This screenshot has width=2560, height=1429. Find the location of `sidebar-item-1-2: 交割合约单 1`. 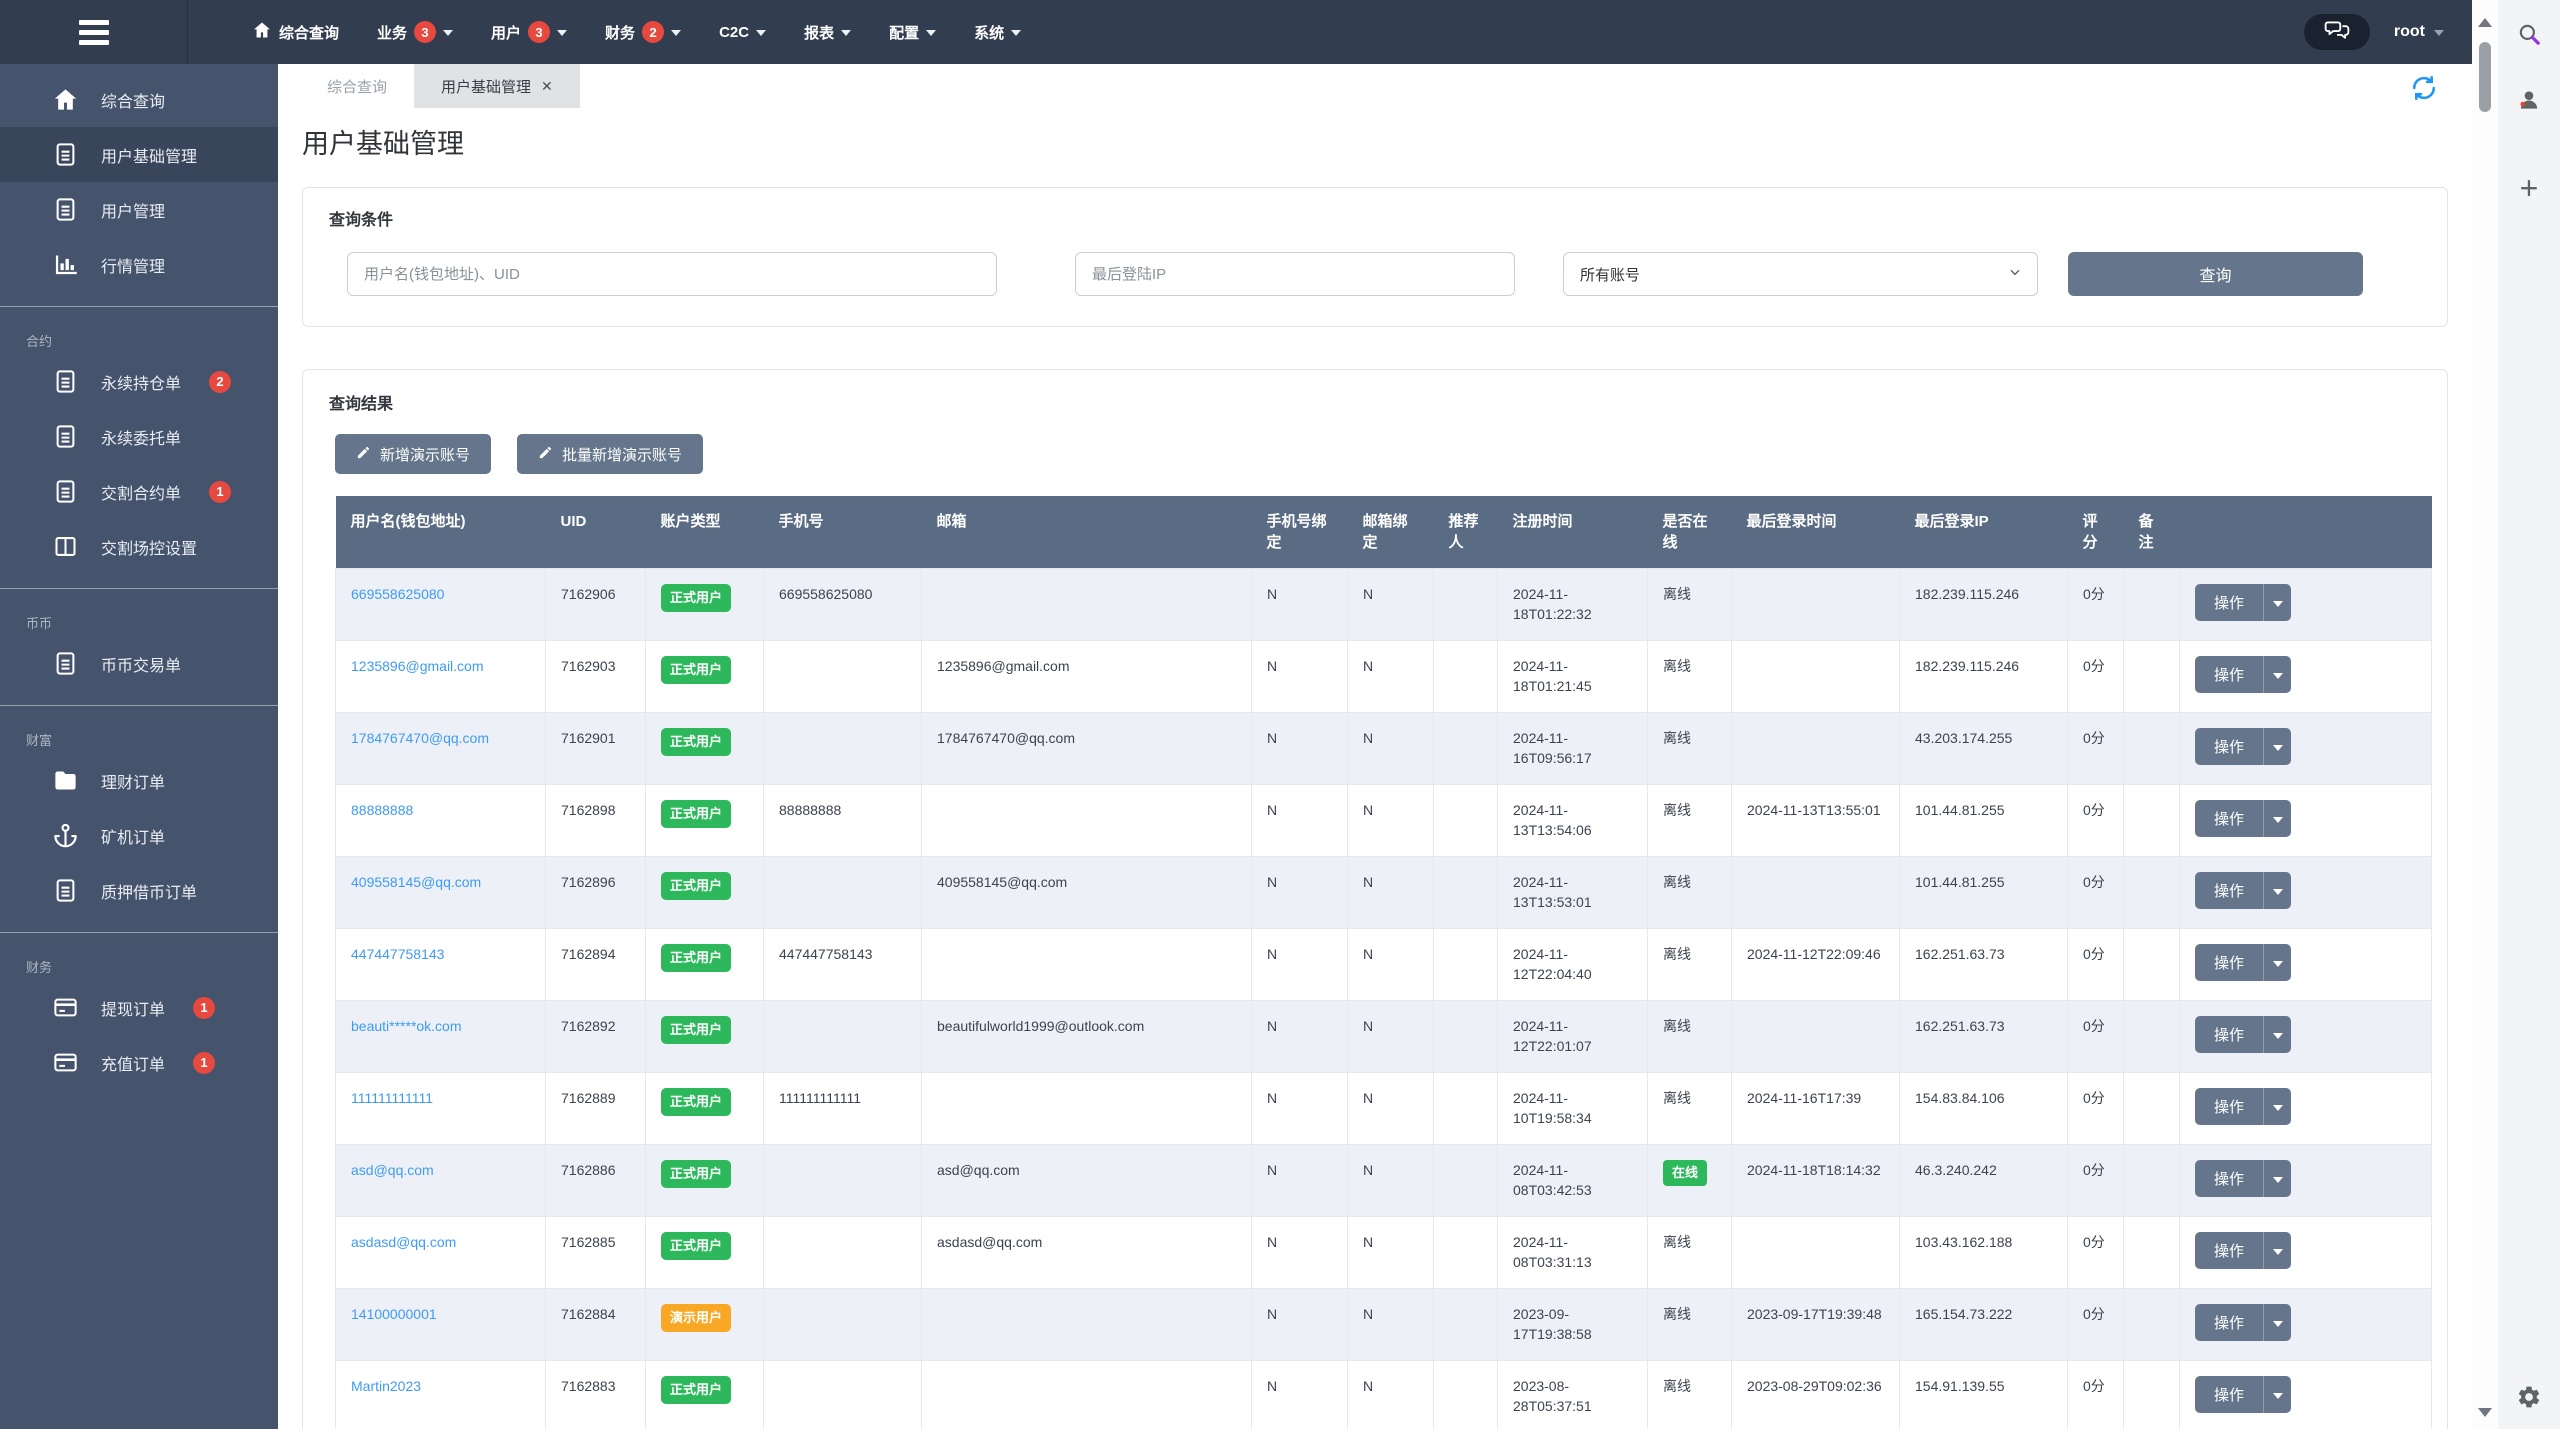

sidebar-item-1-2: 交割合约单 1 is located at coordinates (139, 491).